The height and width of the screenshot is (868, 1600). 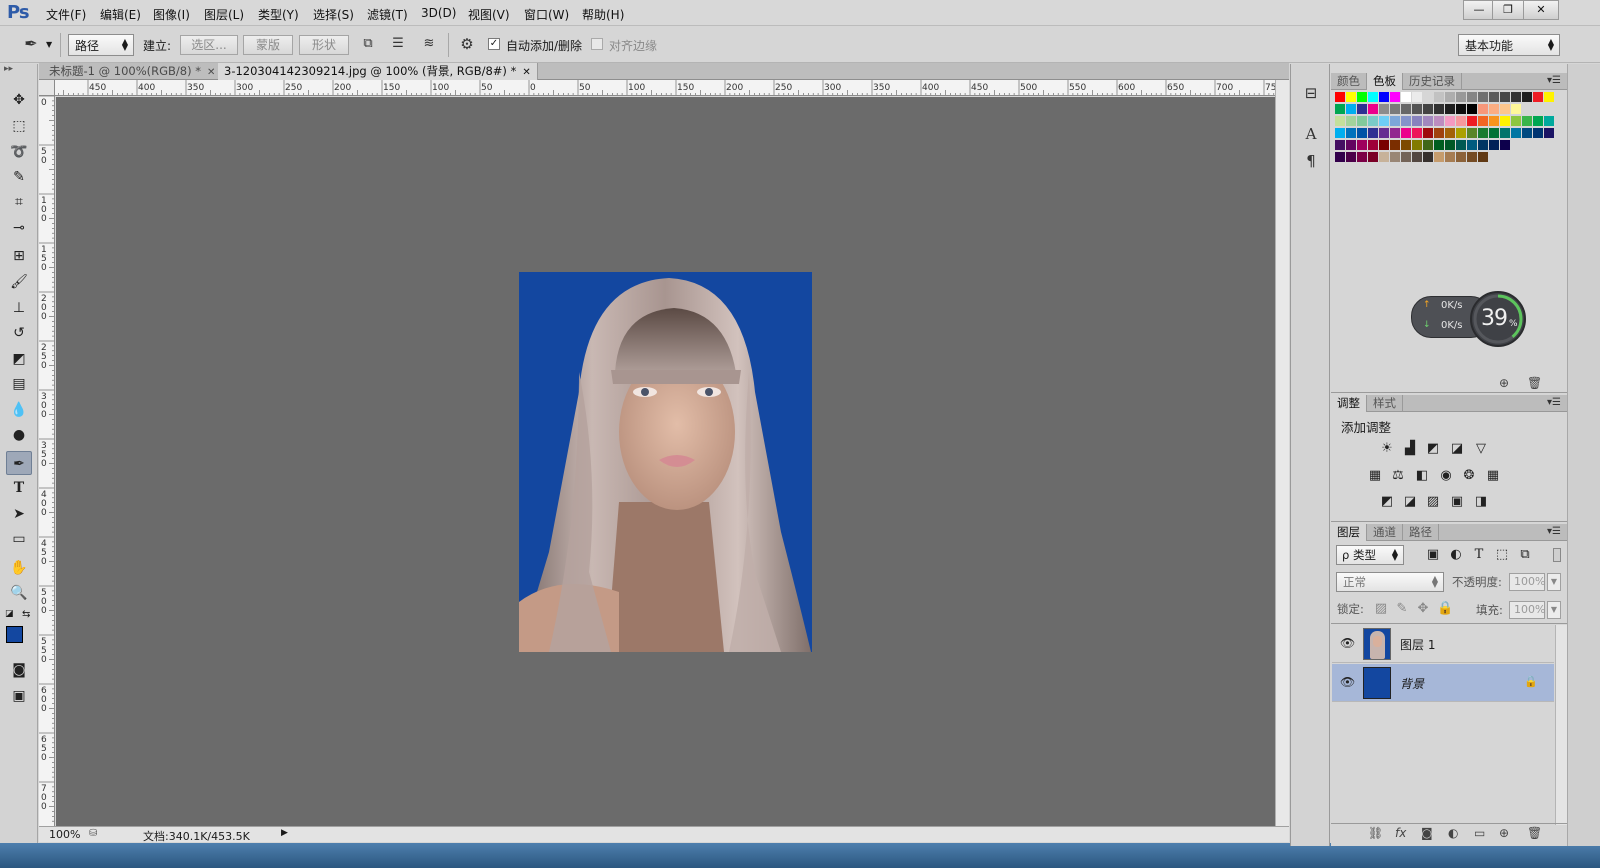 What do you see at coordinates (1432, 81) in the screenshot?
I see `tab-history: 历史记录` at bounding box center [1432, 81].